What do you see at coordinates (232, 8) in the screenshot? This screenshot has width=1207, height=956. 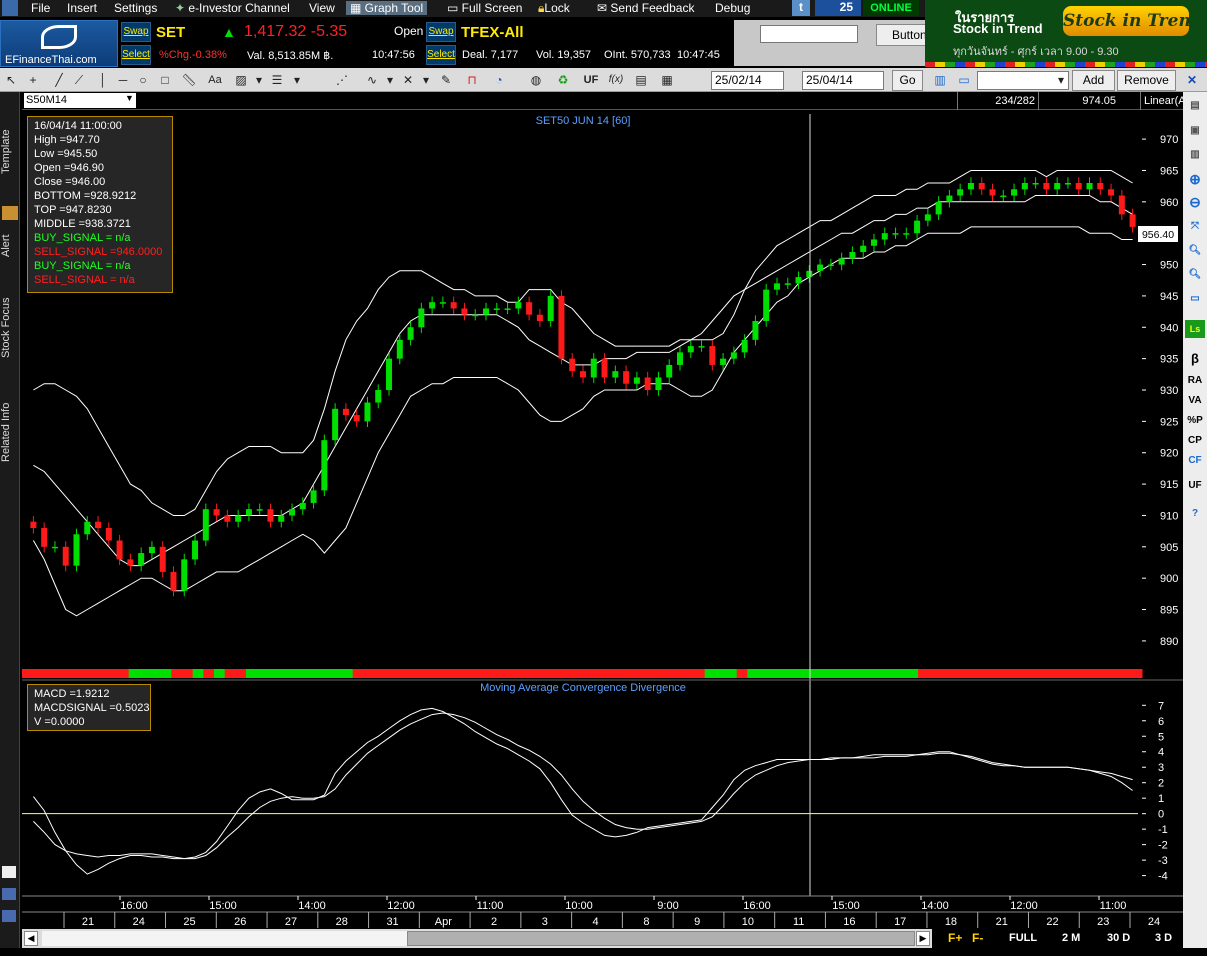 I see `menu-e-investor: ✦ e-Investor Channel` at bounding box center [232, 8].